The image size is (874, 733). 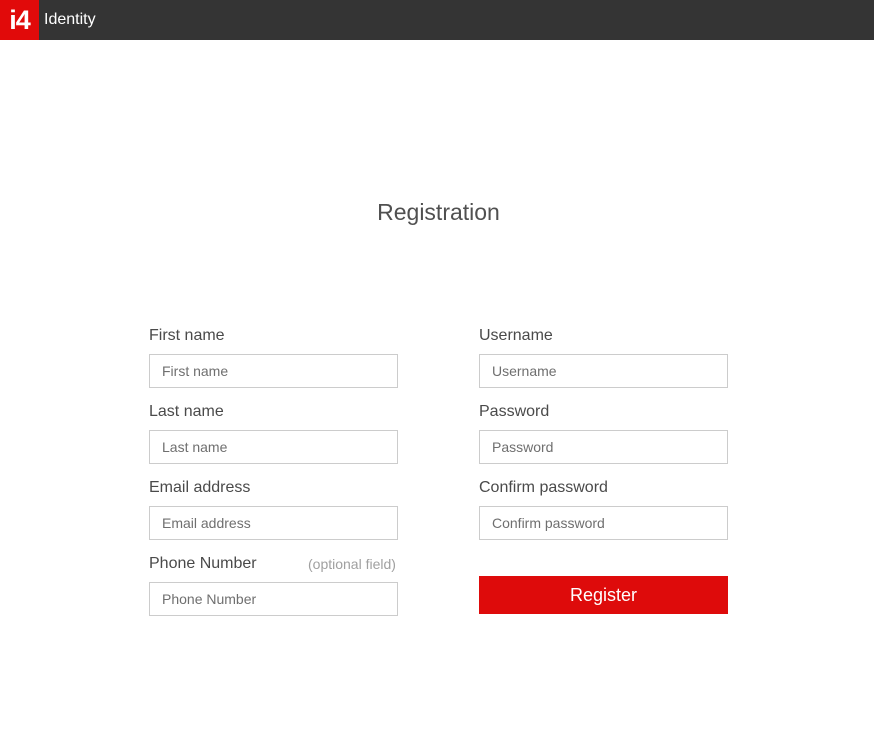 I want to click on first-name-input, so click(x=273, y=371).